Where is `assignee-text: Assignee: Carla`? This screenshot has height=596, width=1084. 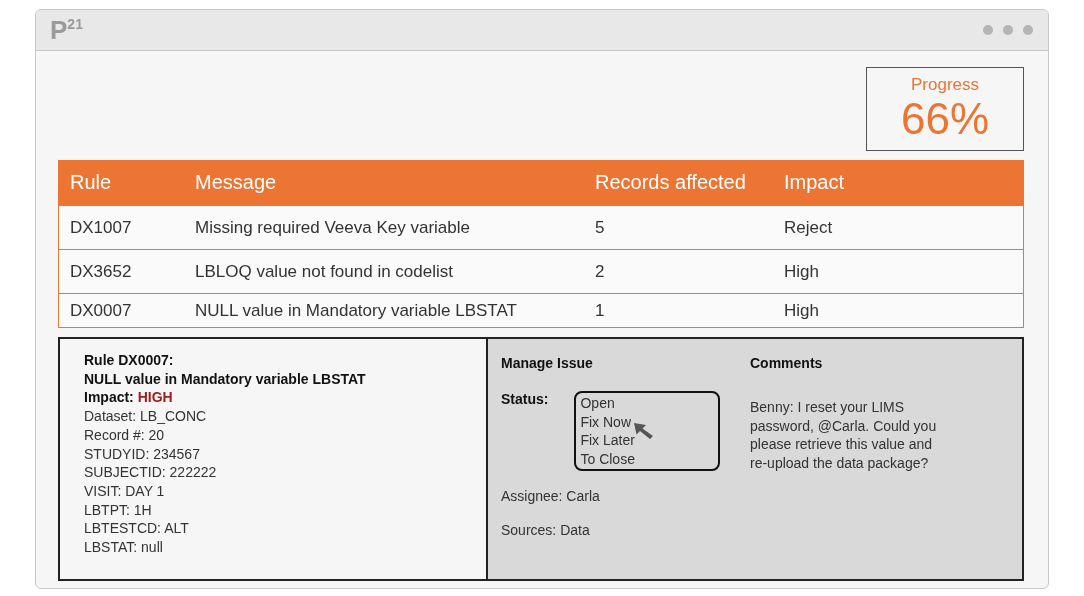
assignee-text: Assignee: Carla is located at coordinates (551, 496).